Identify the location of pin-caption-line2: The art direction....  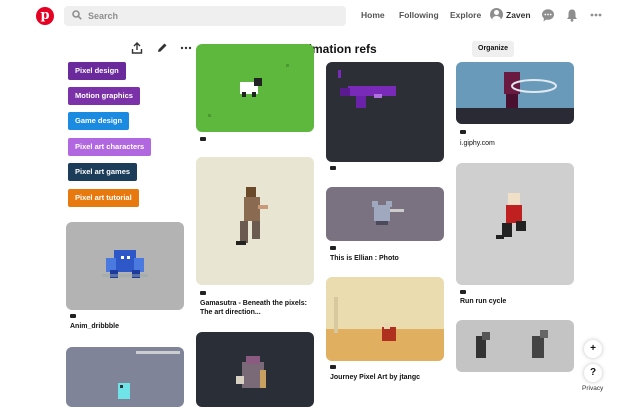
(230, 312).